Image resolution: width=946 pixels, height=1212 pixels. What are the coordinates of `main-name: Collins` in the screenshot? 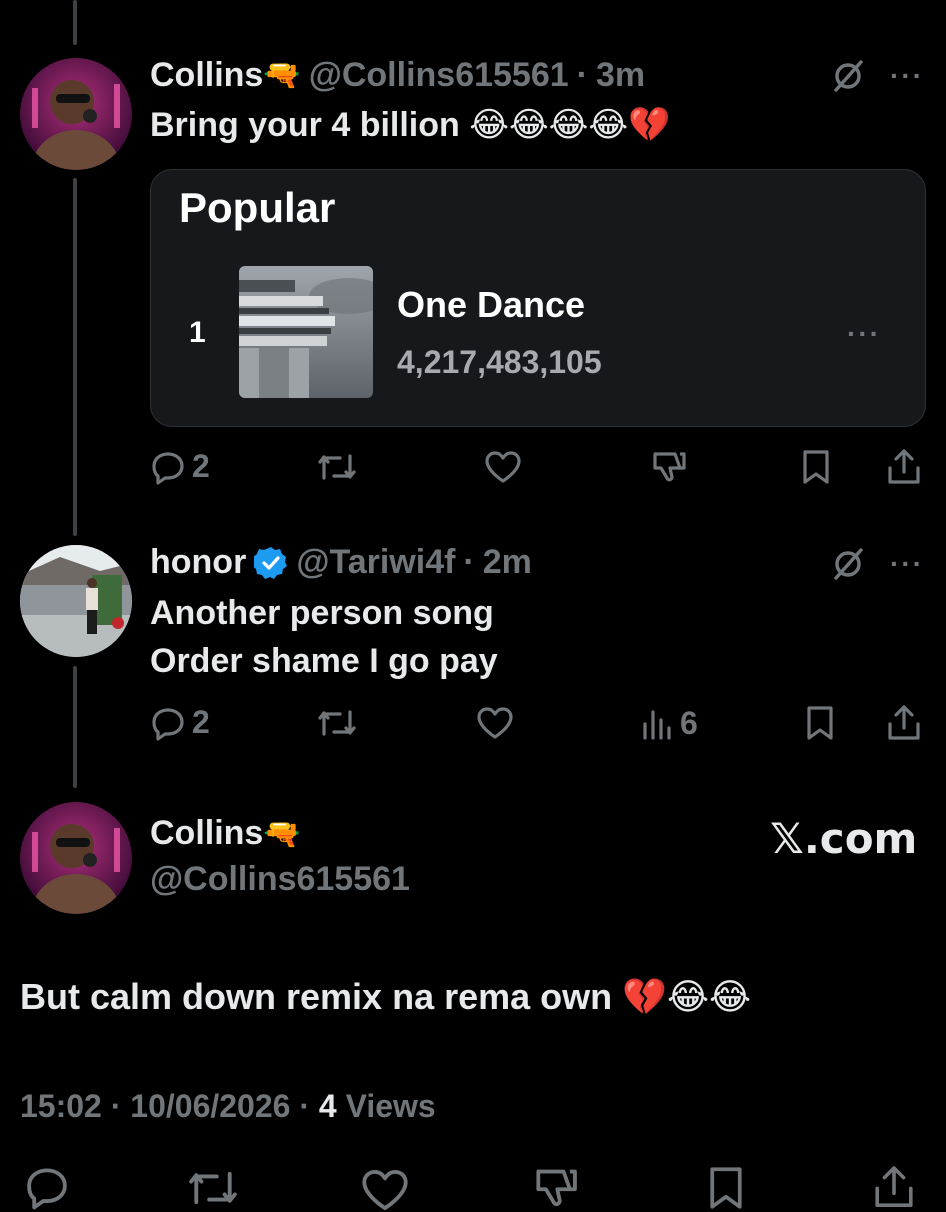 It's located at (206, 833).